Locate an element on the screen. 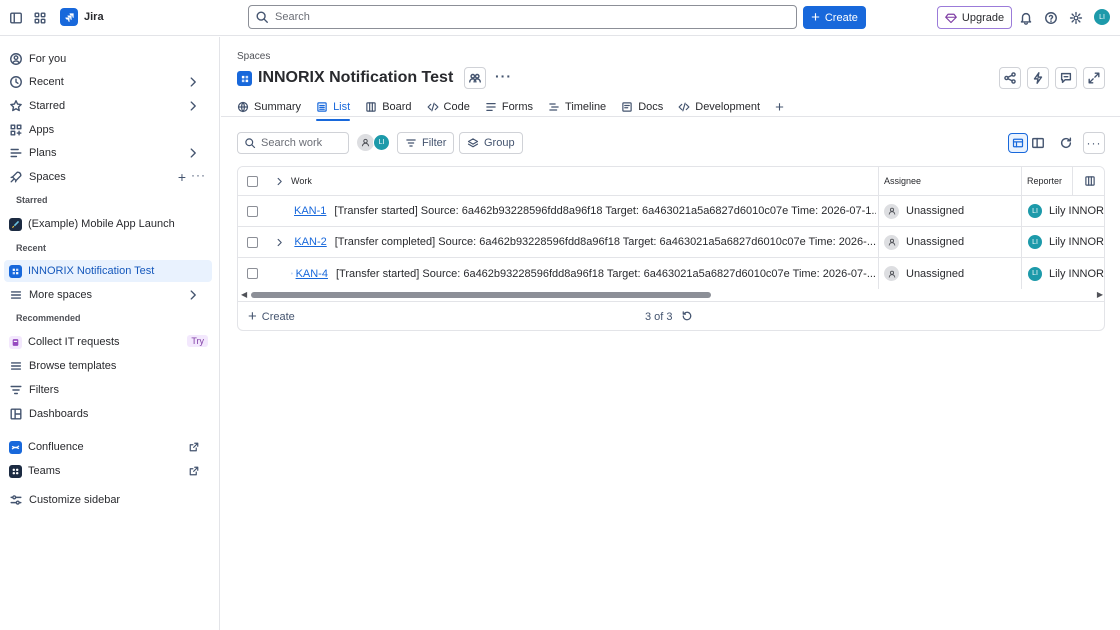  jira-logo is located at coordinates (69, 17).